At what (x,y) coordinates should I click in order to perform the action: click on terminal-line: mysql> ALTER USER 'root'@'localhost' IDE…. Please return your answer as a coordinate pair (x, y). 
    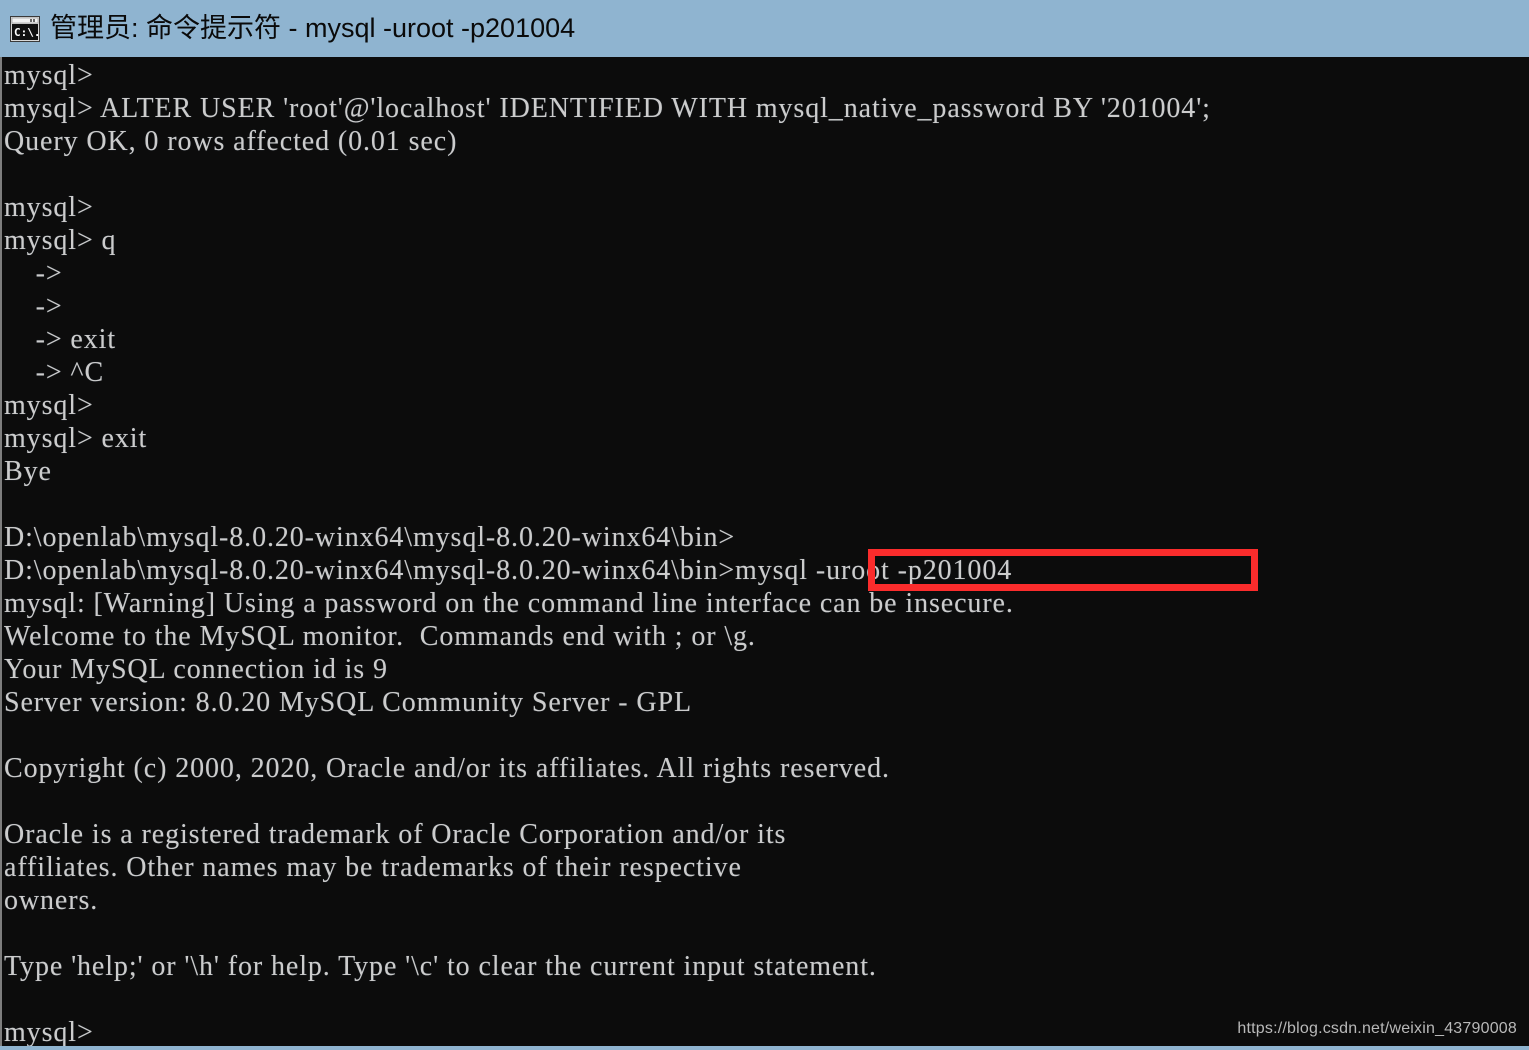
    Looking at the image, I should click on (607, 108).